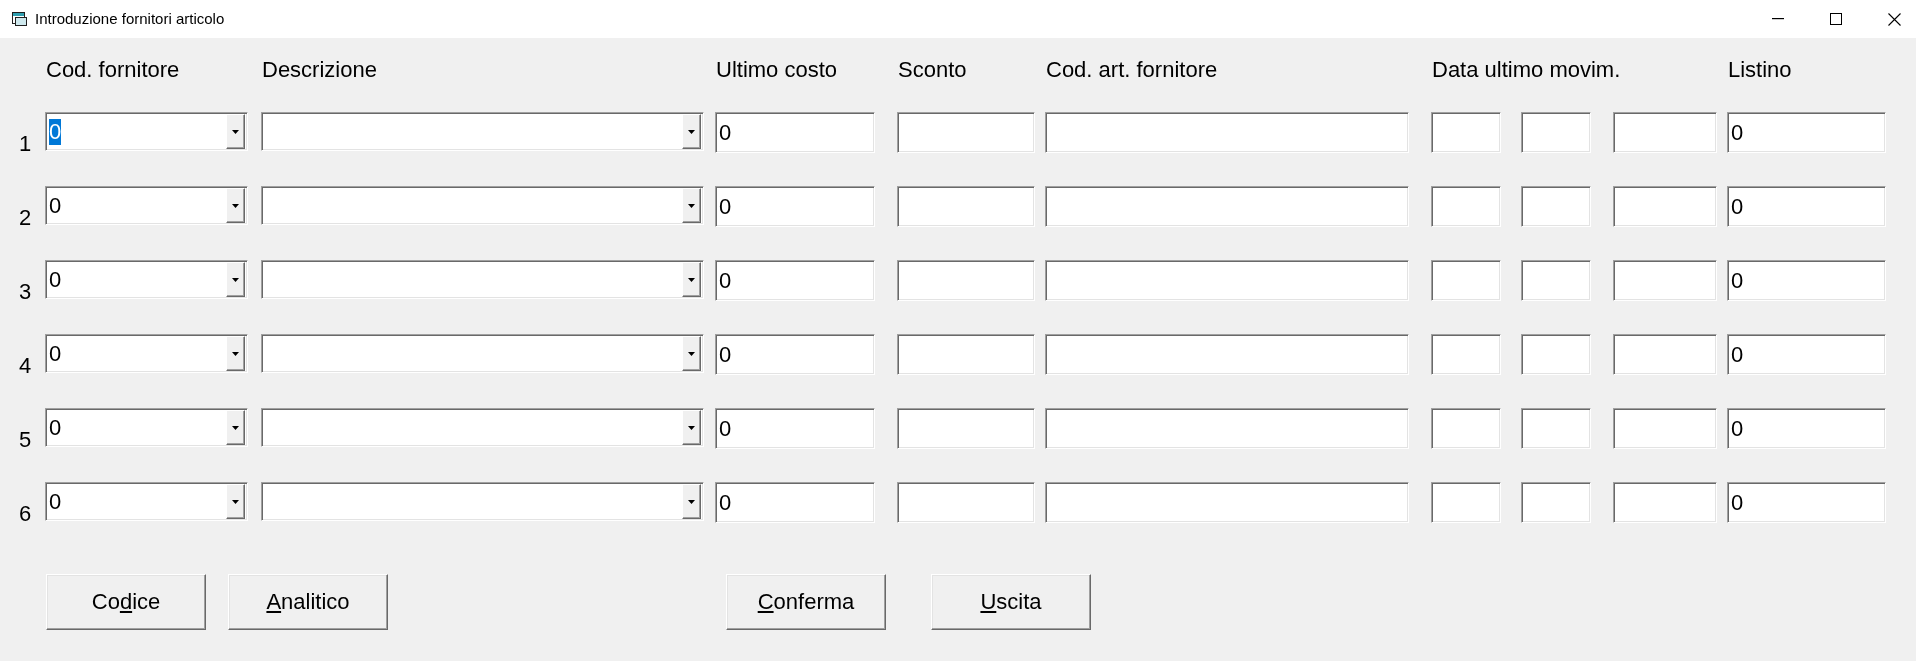 Image resolution: width=1916 pixels, height=661 pixels. What do you see at coordinates (1131, 70) in the screenshot?
I see `column-header: Cod. art. fornitore` at bounding box center [1131, 70].